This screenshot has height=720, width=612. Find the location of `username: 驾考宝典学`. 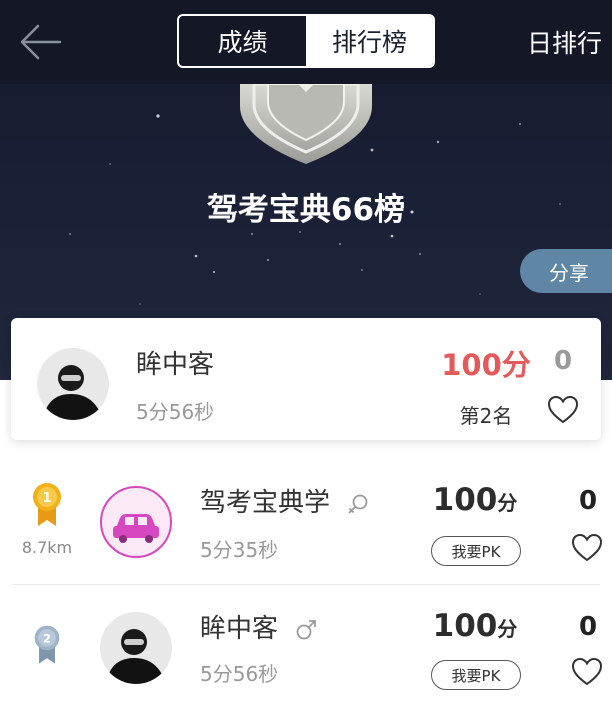

username: 驾考宝典学 is located at coordinates (285, 500).